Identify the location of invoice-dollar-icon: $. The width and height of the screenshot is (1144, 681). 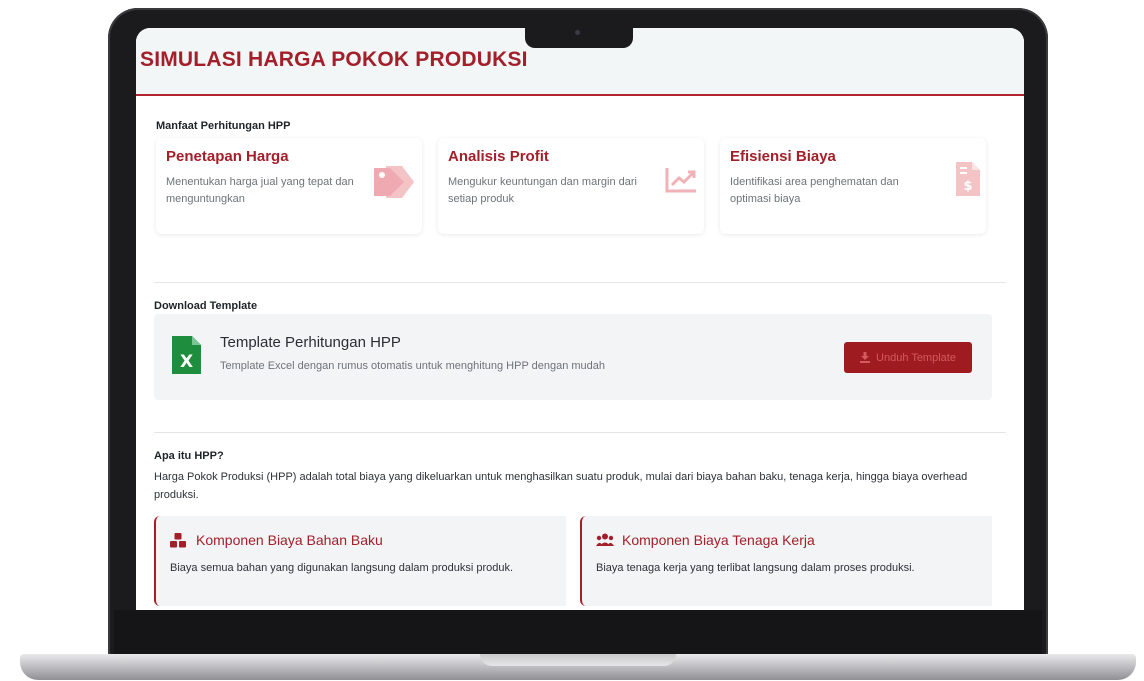
(968, 179).